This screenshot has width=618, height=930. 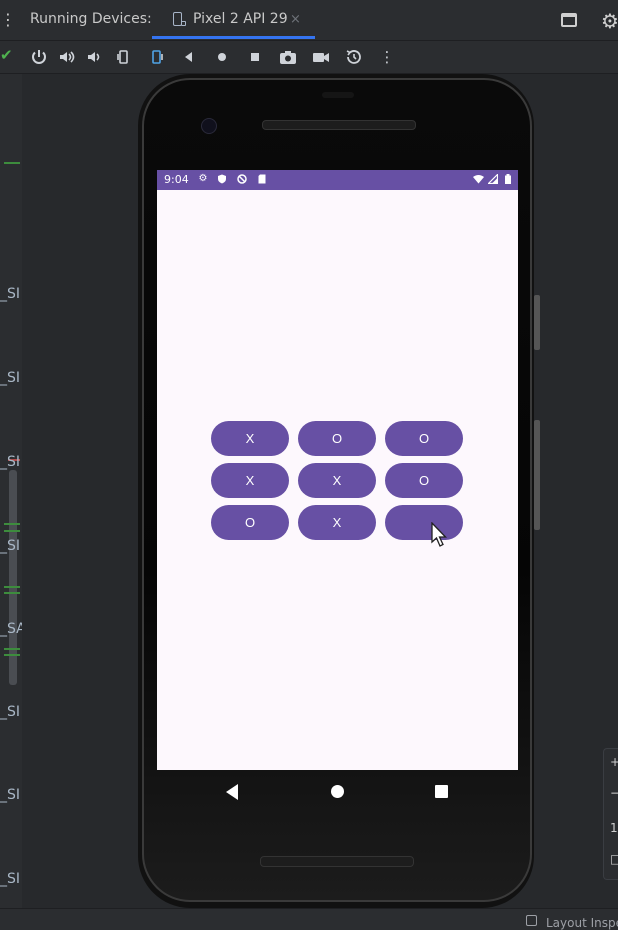 What do you see at coordinates (537, 322) in the screenshot?
I see `phone-power-button` at bounding box center [537, 322].